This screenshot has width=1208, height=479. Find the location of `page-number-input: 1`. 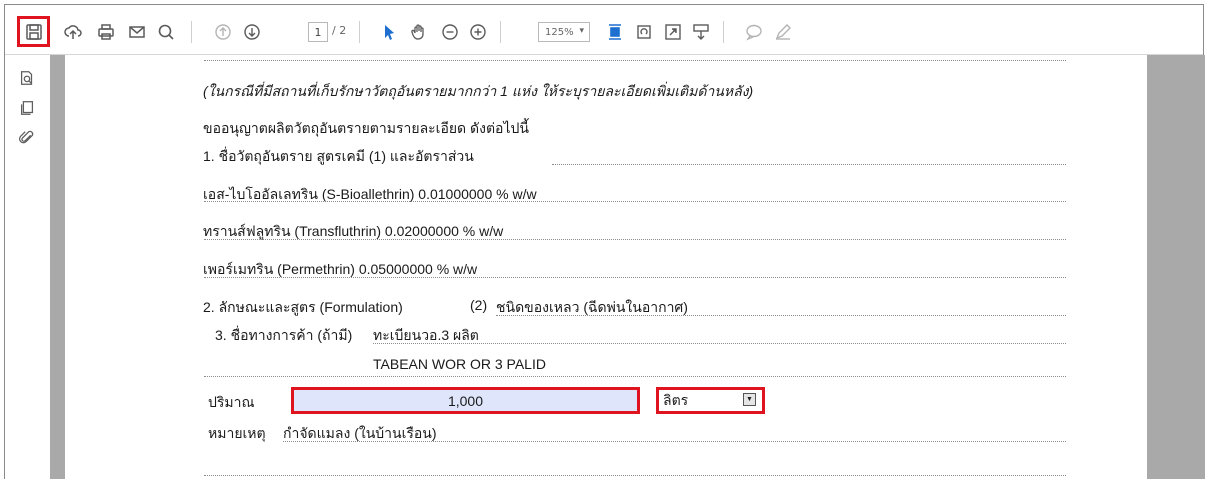

page-number-input: 1 is located at coordinates (318, 32).